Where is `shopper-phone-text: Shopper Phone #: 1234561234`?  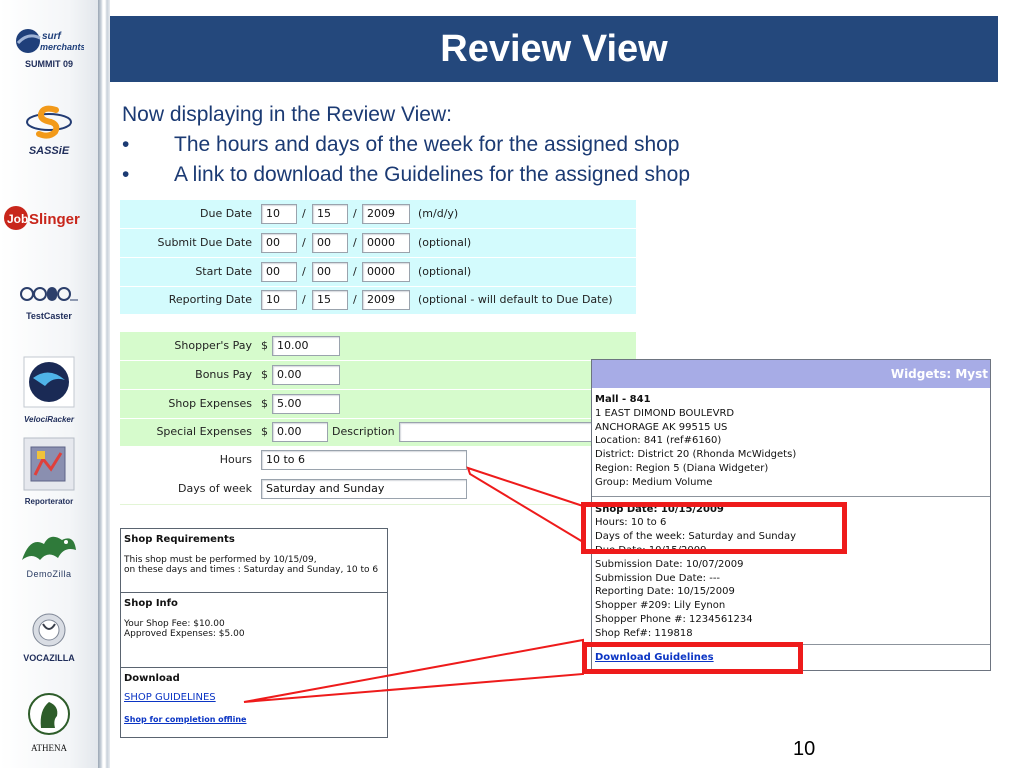 shopper-phone-text: Shopper Phone #: 1234561234 is located at coordinates (674, 619).